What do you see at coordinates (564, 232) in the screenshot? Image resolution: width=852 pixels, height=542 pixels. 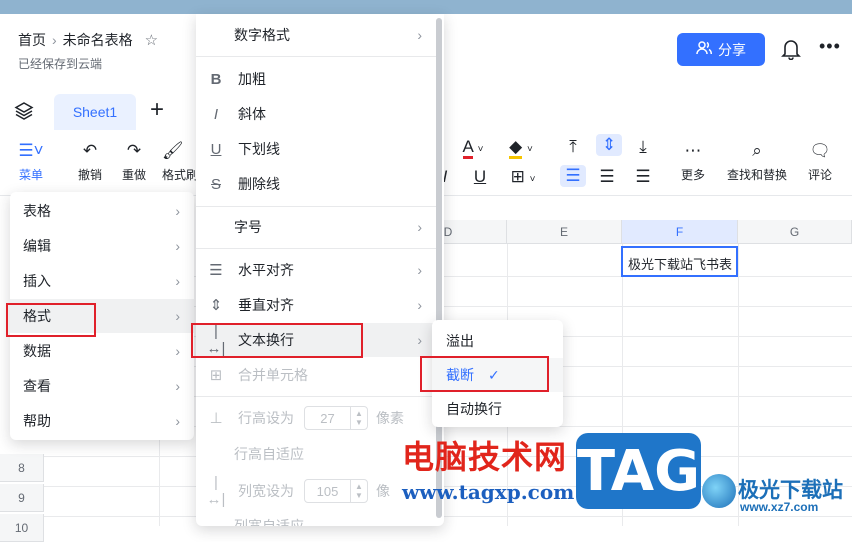 I see `column-header-e: E` at bounding box center [564, 232].